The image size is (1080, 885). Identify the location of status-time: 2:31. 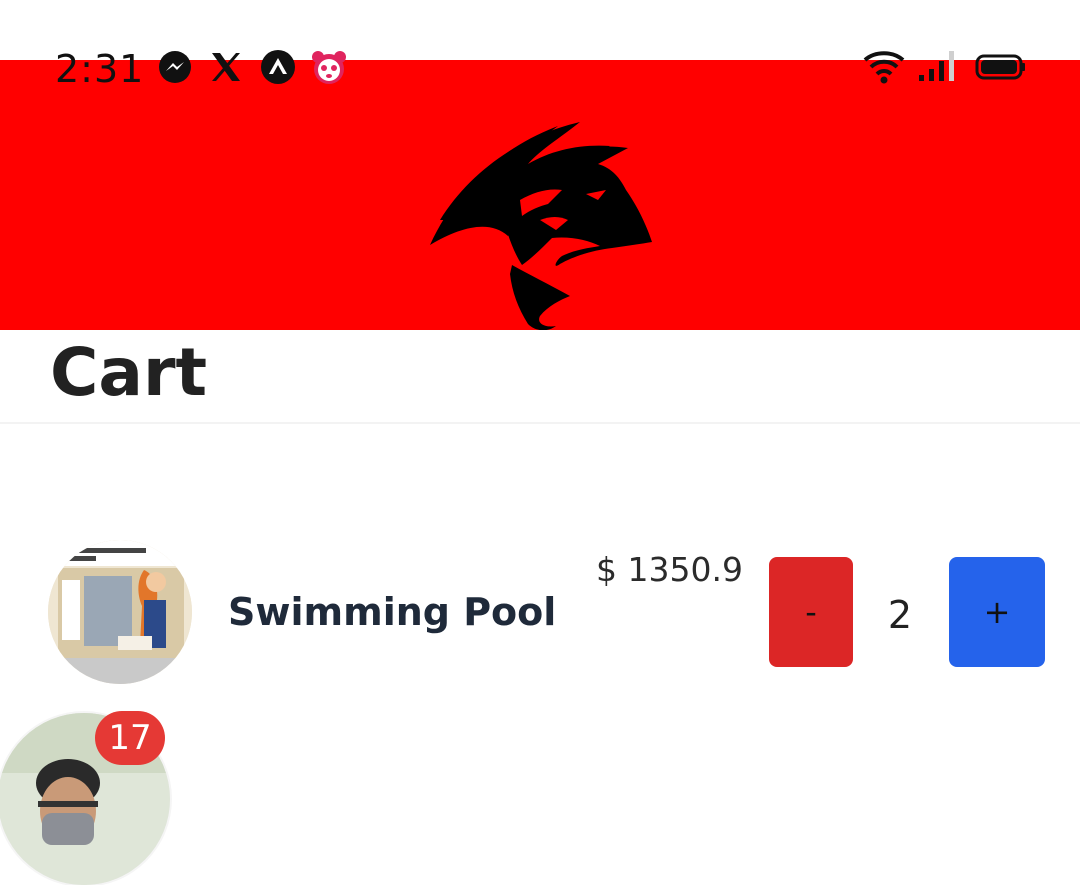
(100, 69).